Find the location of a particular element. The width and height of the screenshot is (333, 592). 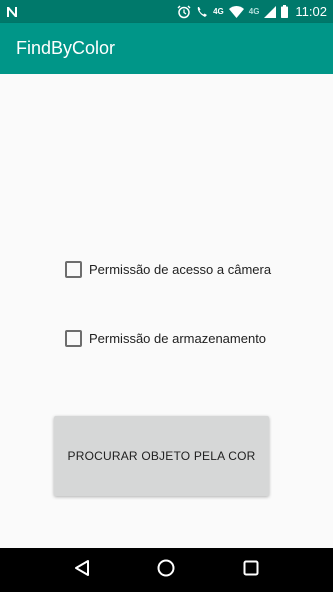

status-time: 11:02 is located at coordinates (311, 11).